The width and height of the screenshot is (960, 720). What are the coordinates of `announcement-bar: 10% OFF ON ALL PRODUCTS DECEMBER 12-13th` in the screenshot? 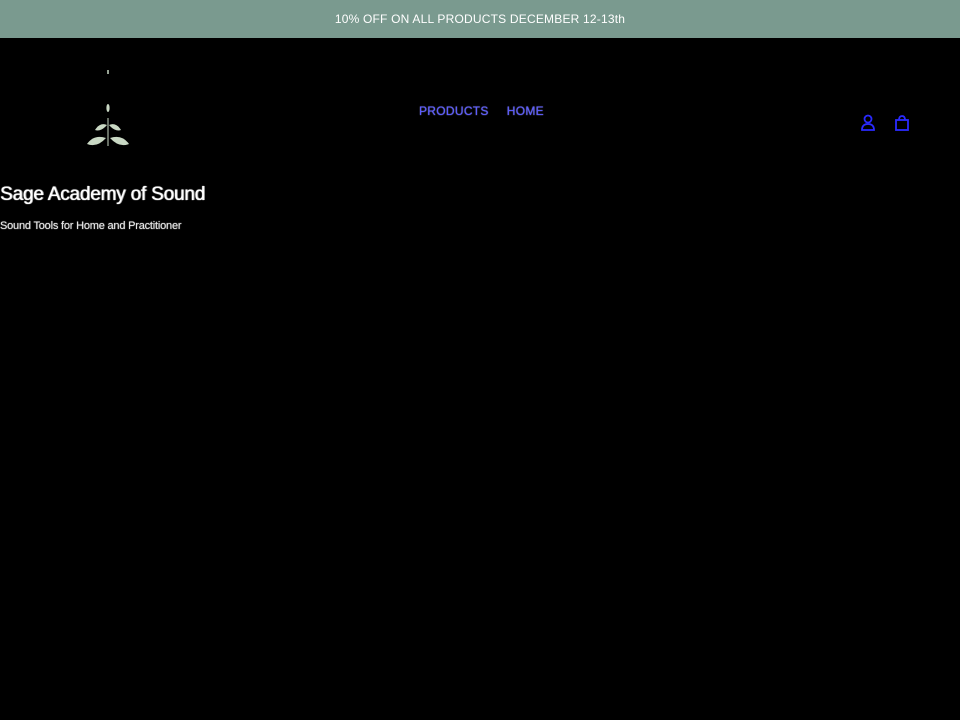 It's located at (480, 19).